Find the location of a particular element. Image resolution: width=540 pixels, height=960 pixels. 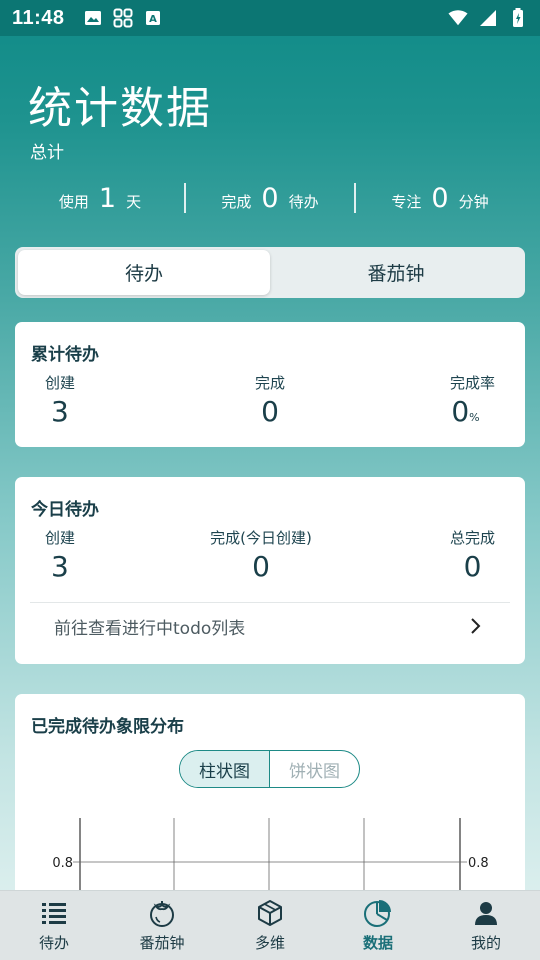

pie-chart-toggle: 饼状图 is located at coordinates (314, 769).